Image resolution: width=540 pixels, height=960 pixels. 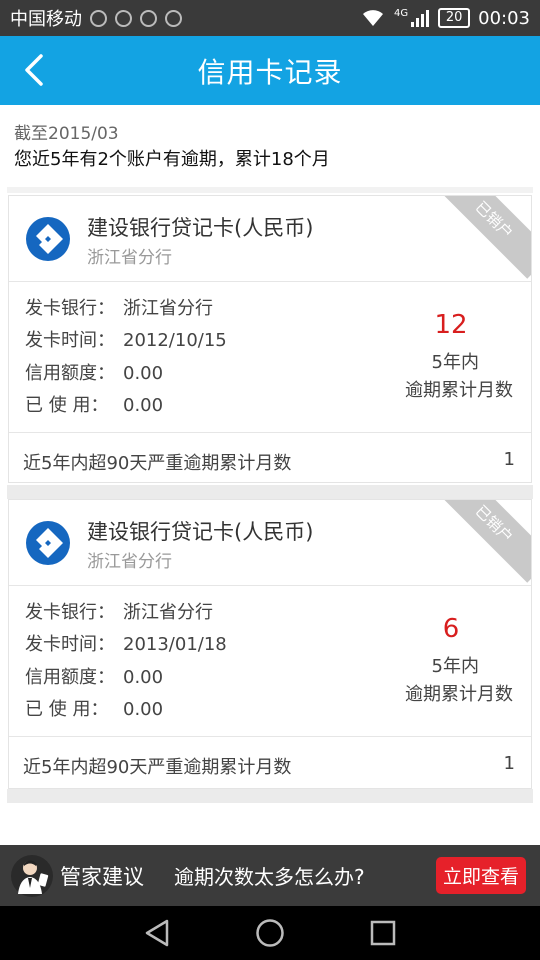 I want to click on summary-text: 您近5年有2个账户有逾期，累计18个月, so click(x=172, y=159).